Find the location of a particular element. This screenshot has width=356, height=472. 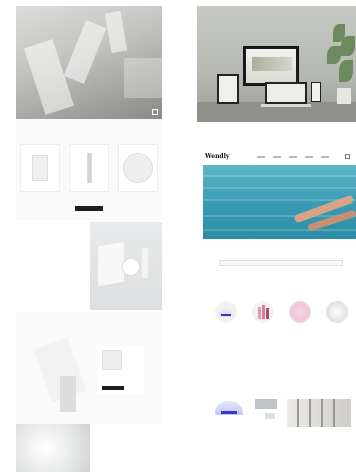

phone is located at coordinates (316, 92).